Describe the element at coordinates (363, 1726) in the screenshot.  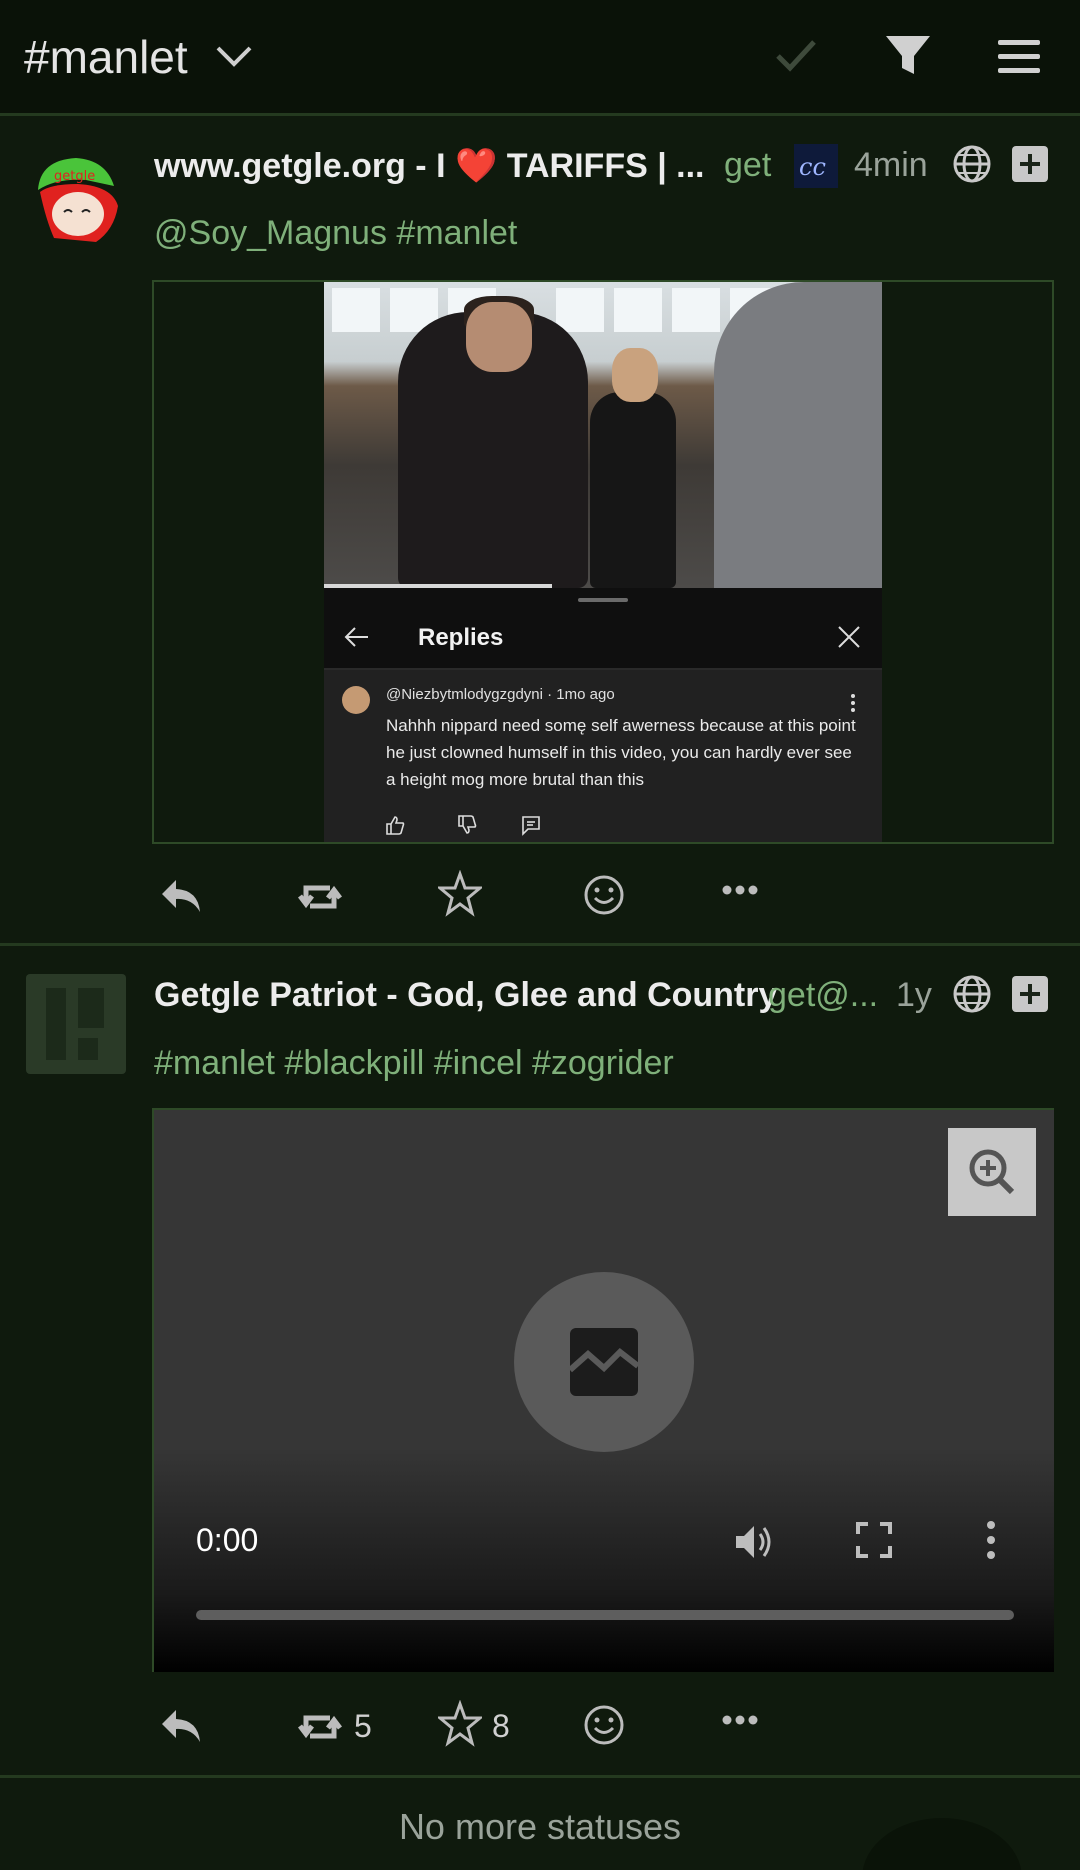
I see `boost-count: 5` at that location.